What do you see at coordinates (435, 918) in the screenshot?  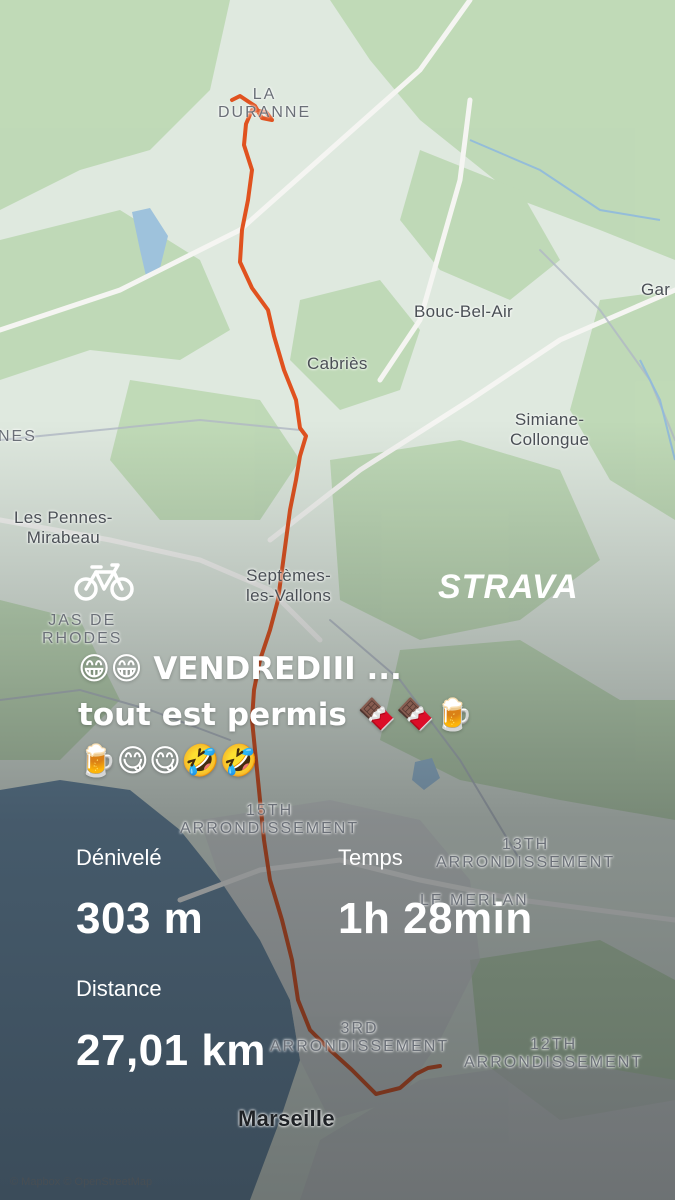 I see `time-value: 1h 28min` at bounding box center [435, 918].